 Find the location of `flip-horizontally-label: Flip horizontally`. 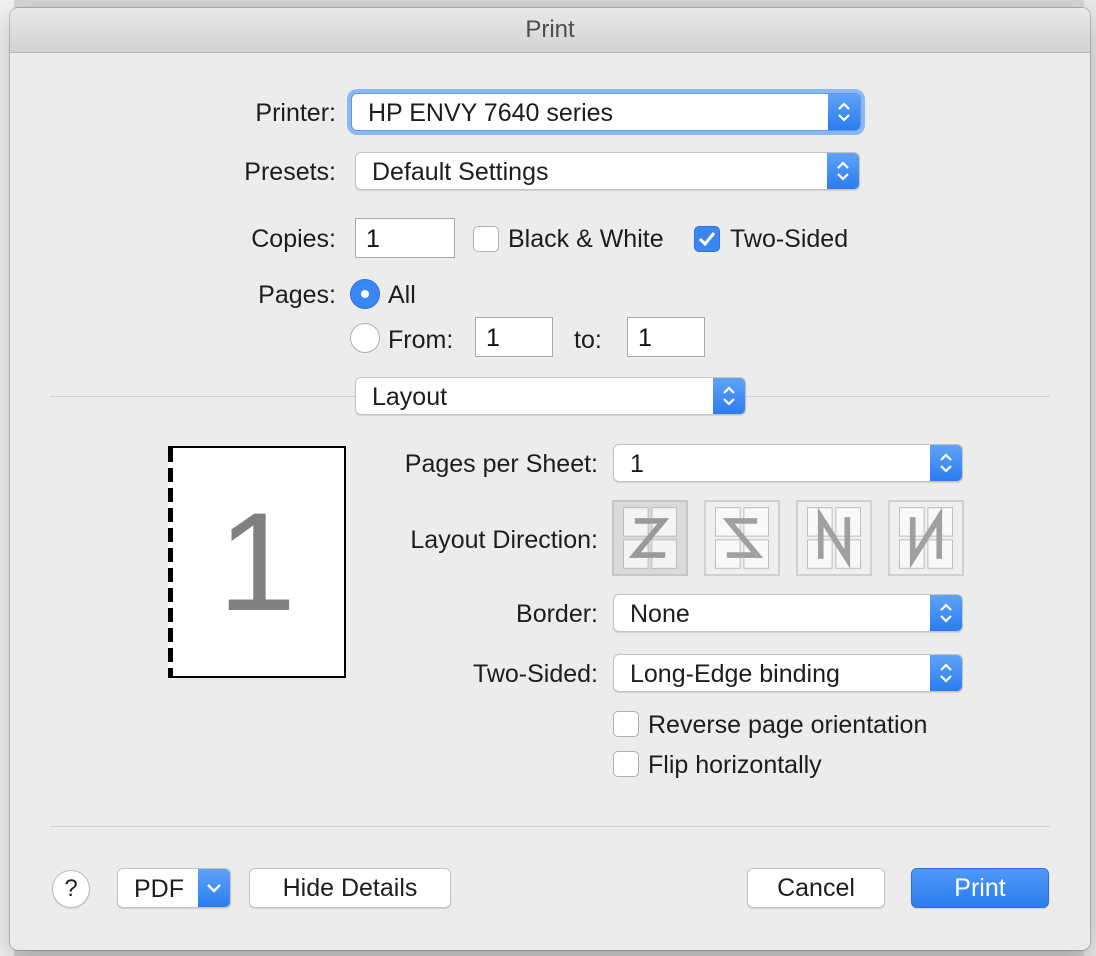

flip-horizontally-label: Flip horizontally is located at coordinates (735, 765).